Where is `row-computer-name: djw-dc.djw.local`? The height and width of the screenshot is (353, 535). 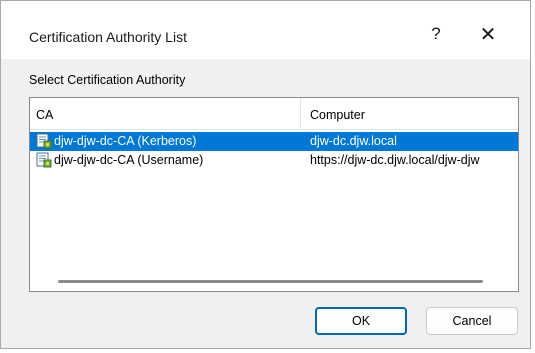 row-computer-name: djw-dc.djw.local is located at coordinates (353, 141).